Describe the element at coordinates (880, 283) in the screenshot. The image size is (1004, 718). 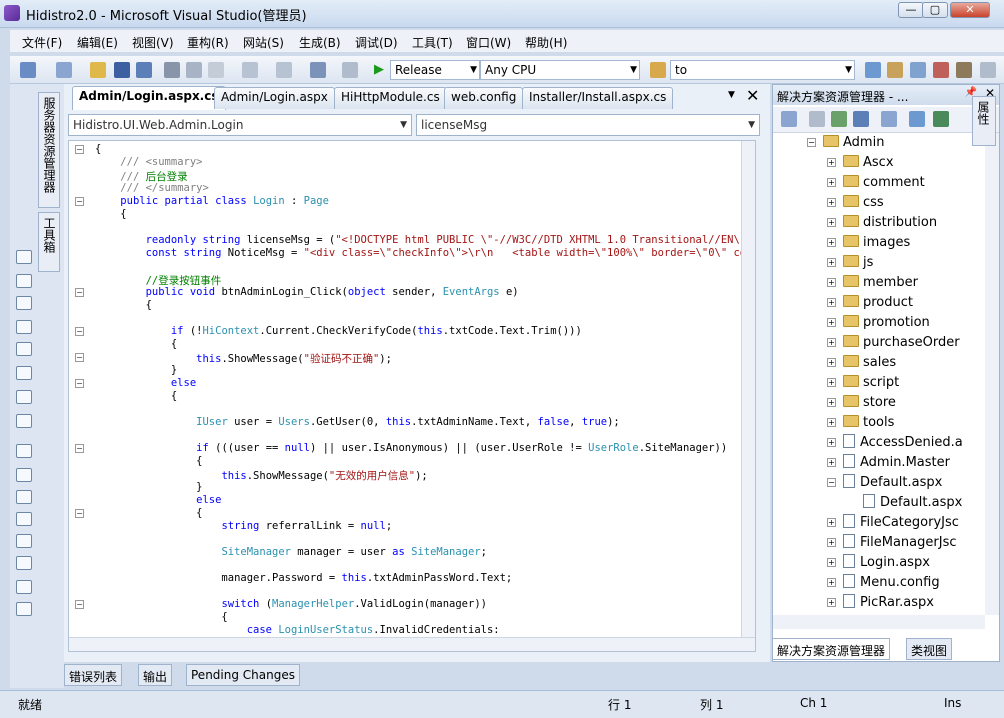
I see `tree-item: member` at that location.